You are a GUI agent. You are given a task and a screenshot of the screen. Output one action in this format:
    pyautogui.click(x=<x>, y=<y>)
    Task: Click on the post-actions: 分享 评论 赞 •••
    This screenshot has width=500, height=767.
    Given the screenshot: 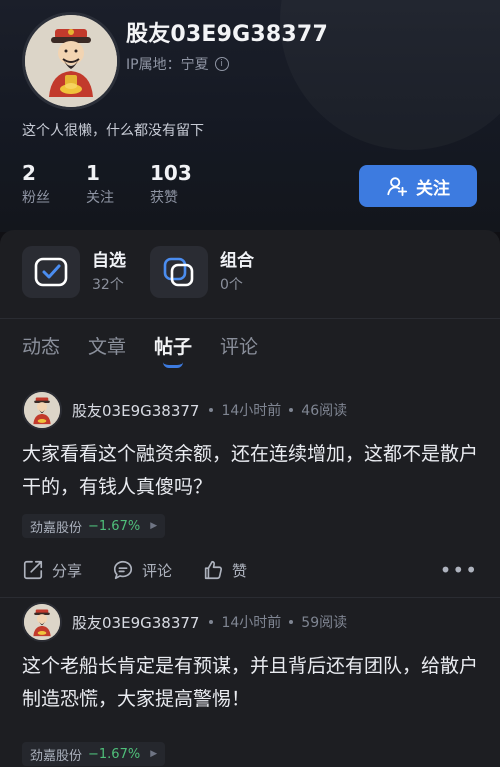 What is the action you would take?
    pyautogui.click(x=250, y=570)
    